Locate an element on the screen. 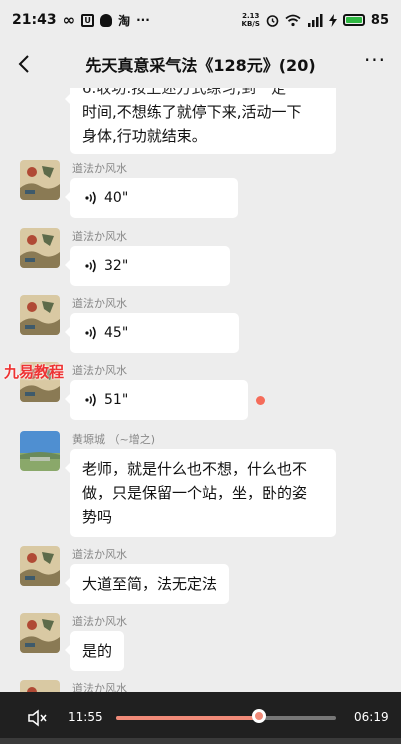  seek-bar is located at coordinates (226, 718).